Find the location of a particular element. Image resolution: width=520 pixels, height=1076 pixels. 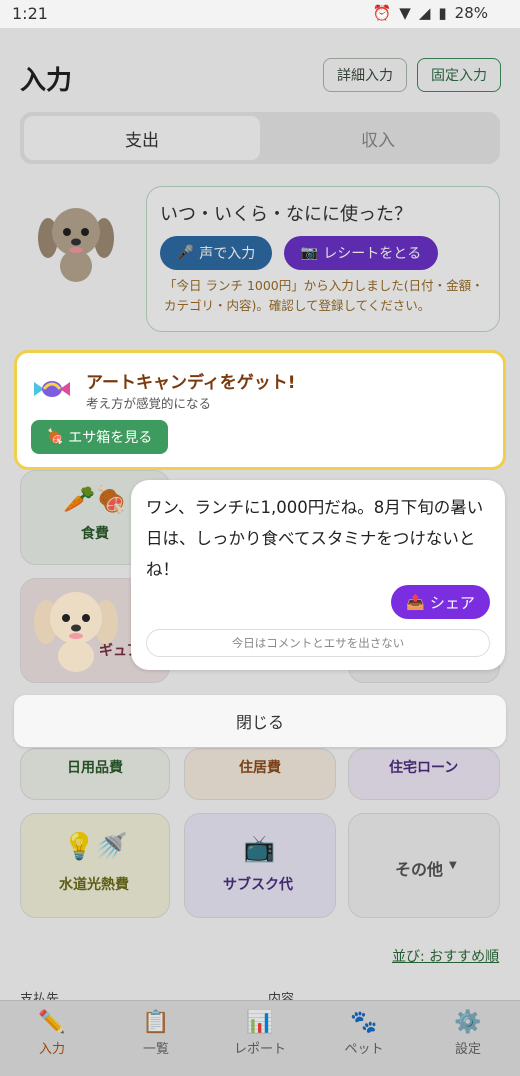

share-icon: 📤 is located at coordinates (415, 602).